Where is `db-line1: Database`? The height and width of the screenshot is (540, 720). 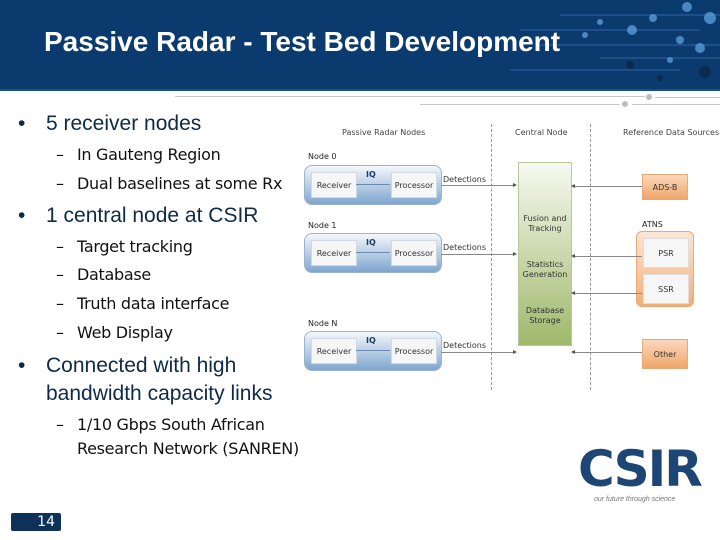
db-line1: Database is located at coordinates (545, 310).